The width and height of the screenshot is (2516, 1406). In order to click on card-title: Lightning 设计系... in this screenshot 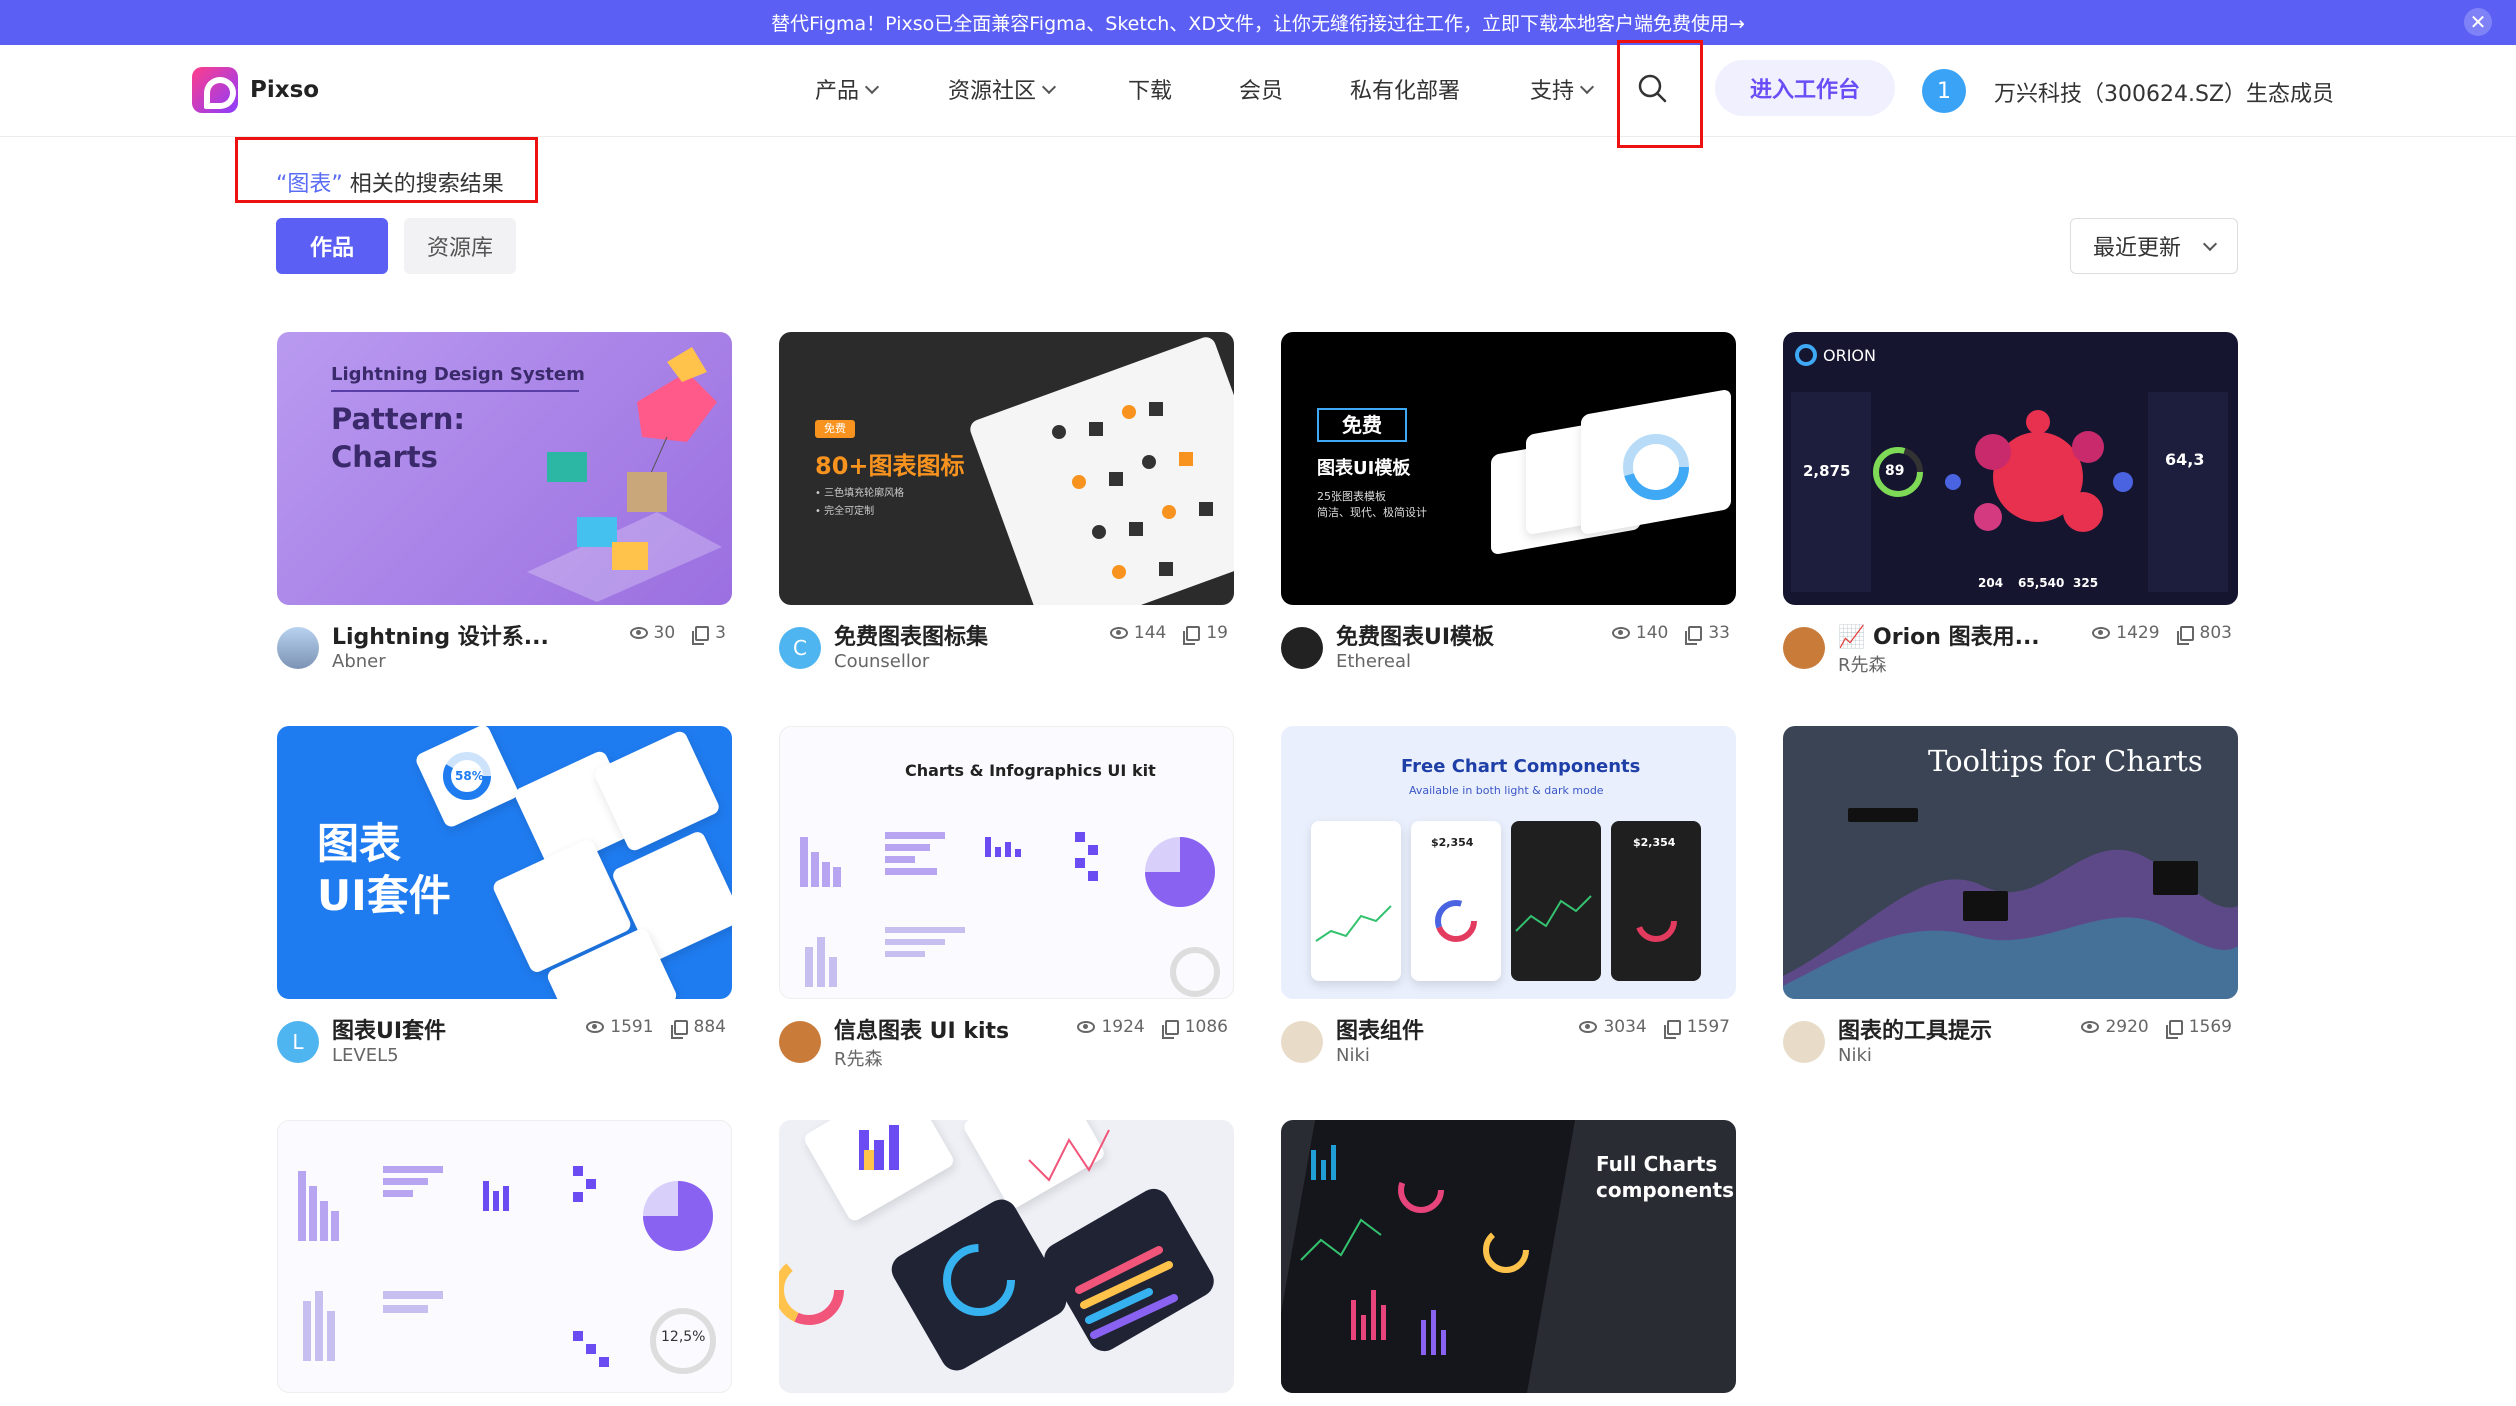, I will do `click(439, 635)`.